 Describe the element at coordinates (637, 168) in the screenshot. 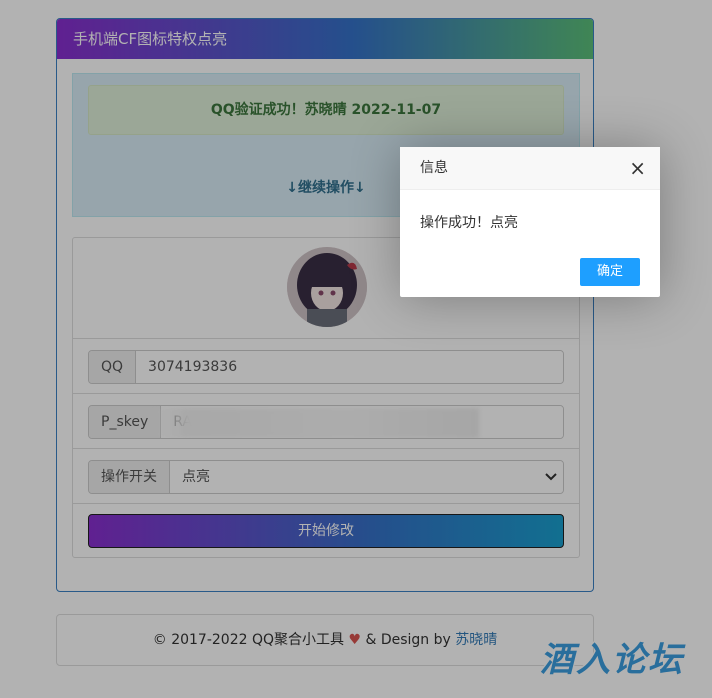

I see `close-icon: ×` at that location.